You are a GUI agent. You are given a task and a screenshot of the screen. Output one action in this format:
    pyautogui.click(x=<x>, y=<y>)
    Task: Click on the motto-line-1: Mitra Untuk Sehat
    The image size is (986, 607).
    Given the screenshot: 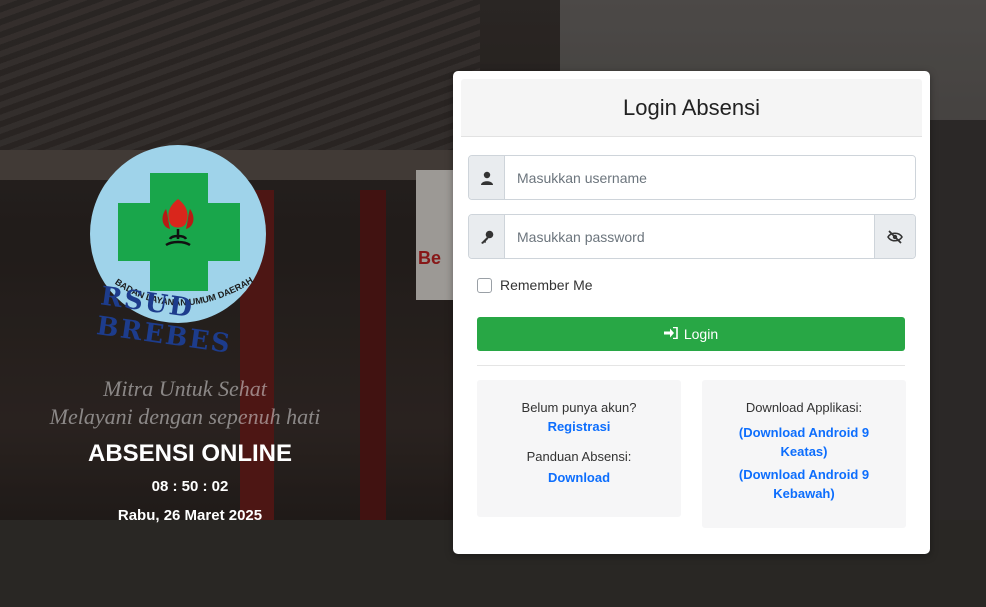 What is the action you would take?
    pyautogui.click(x=185, y=388)
    